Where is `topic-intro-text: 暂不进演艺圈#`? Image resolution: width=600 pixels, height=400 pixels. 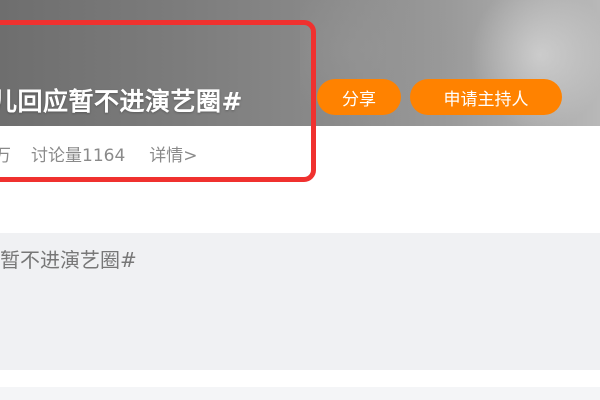
topic-intro-text: 暂不进演艺圈# is located at coordinates (68, 260).